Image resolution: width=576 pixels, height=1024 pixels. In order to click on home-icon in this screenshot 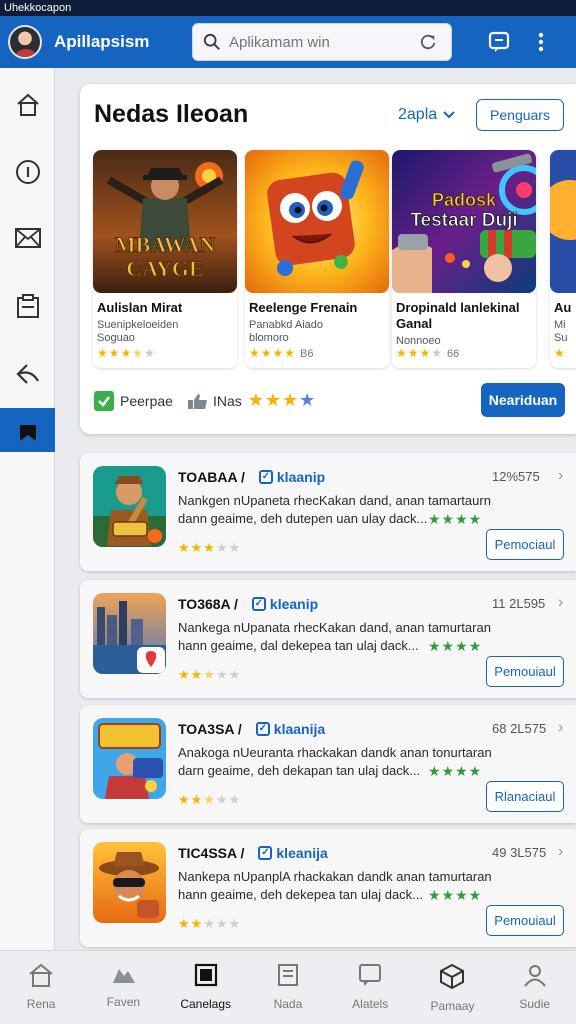, I will do `click(27, 104)`.